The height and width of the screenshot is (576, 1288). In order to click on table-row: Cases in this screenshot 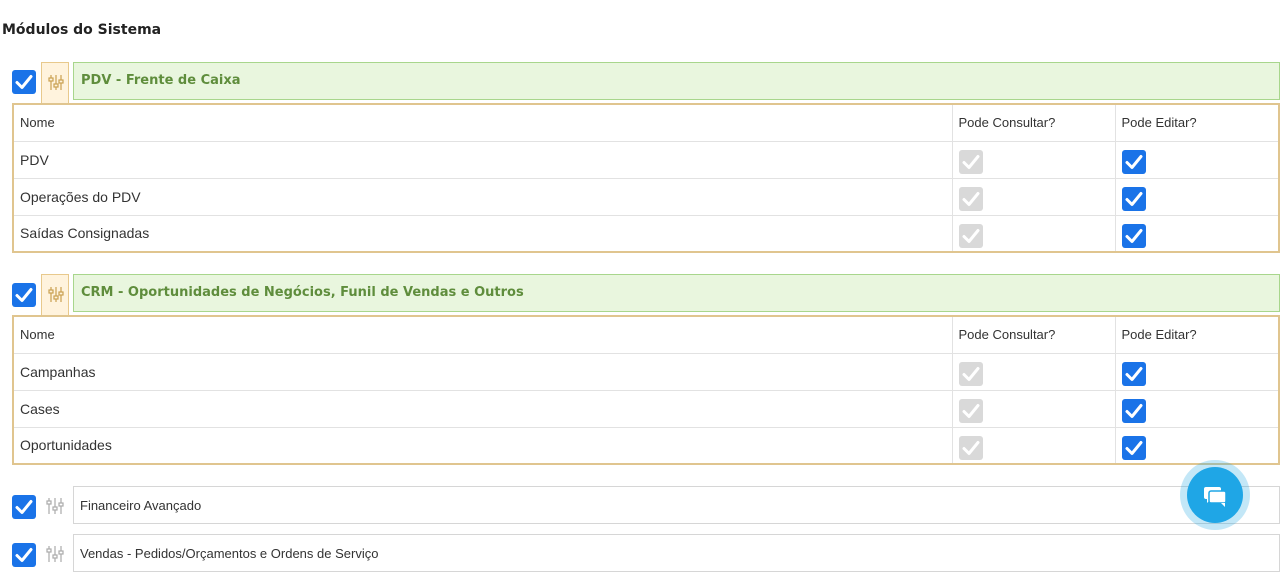, I will do `click(646, 408)`.